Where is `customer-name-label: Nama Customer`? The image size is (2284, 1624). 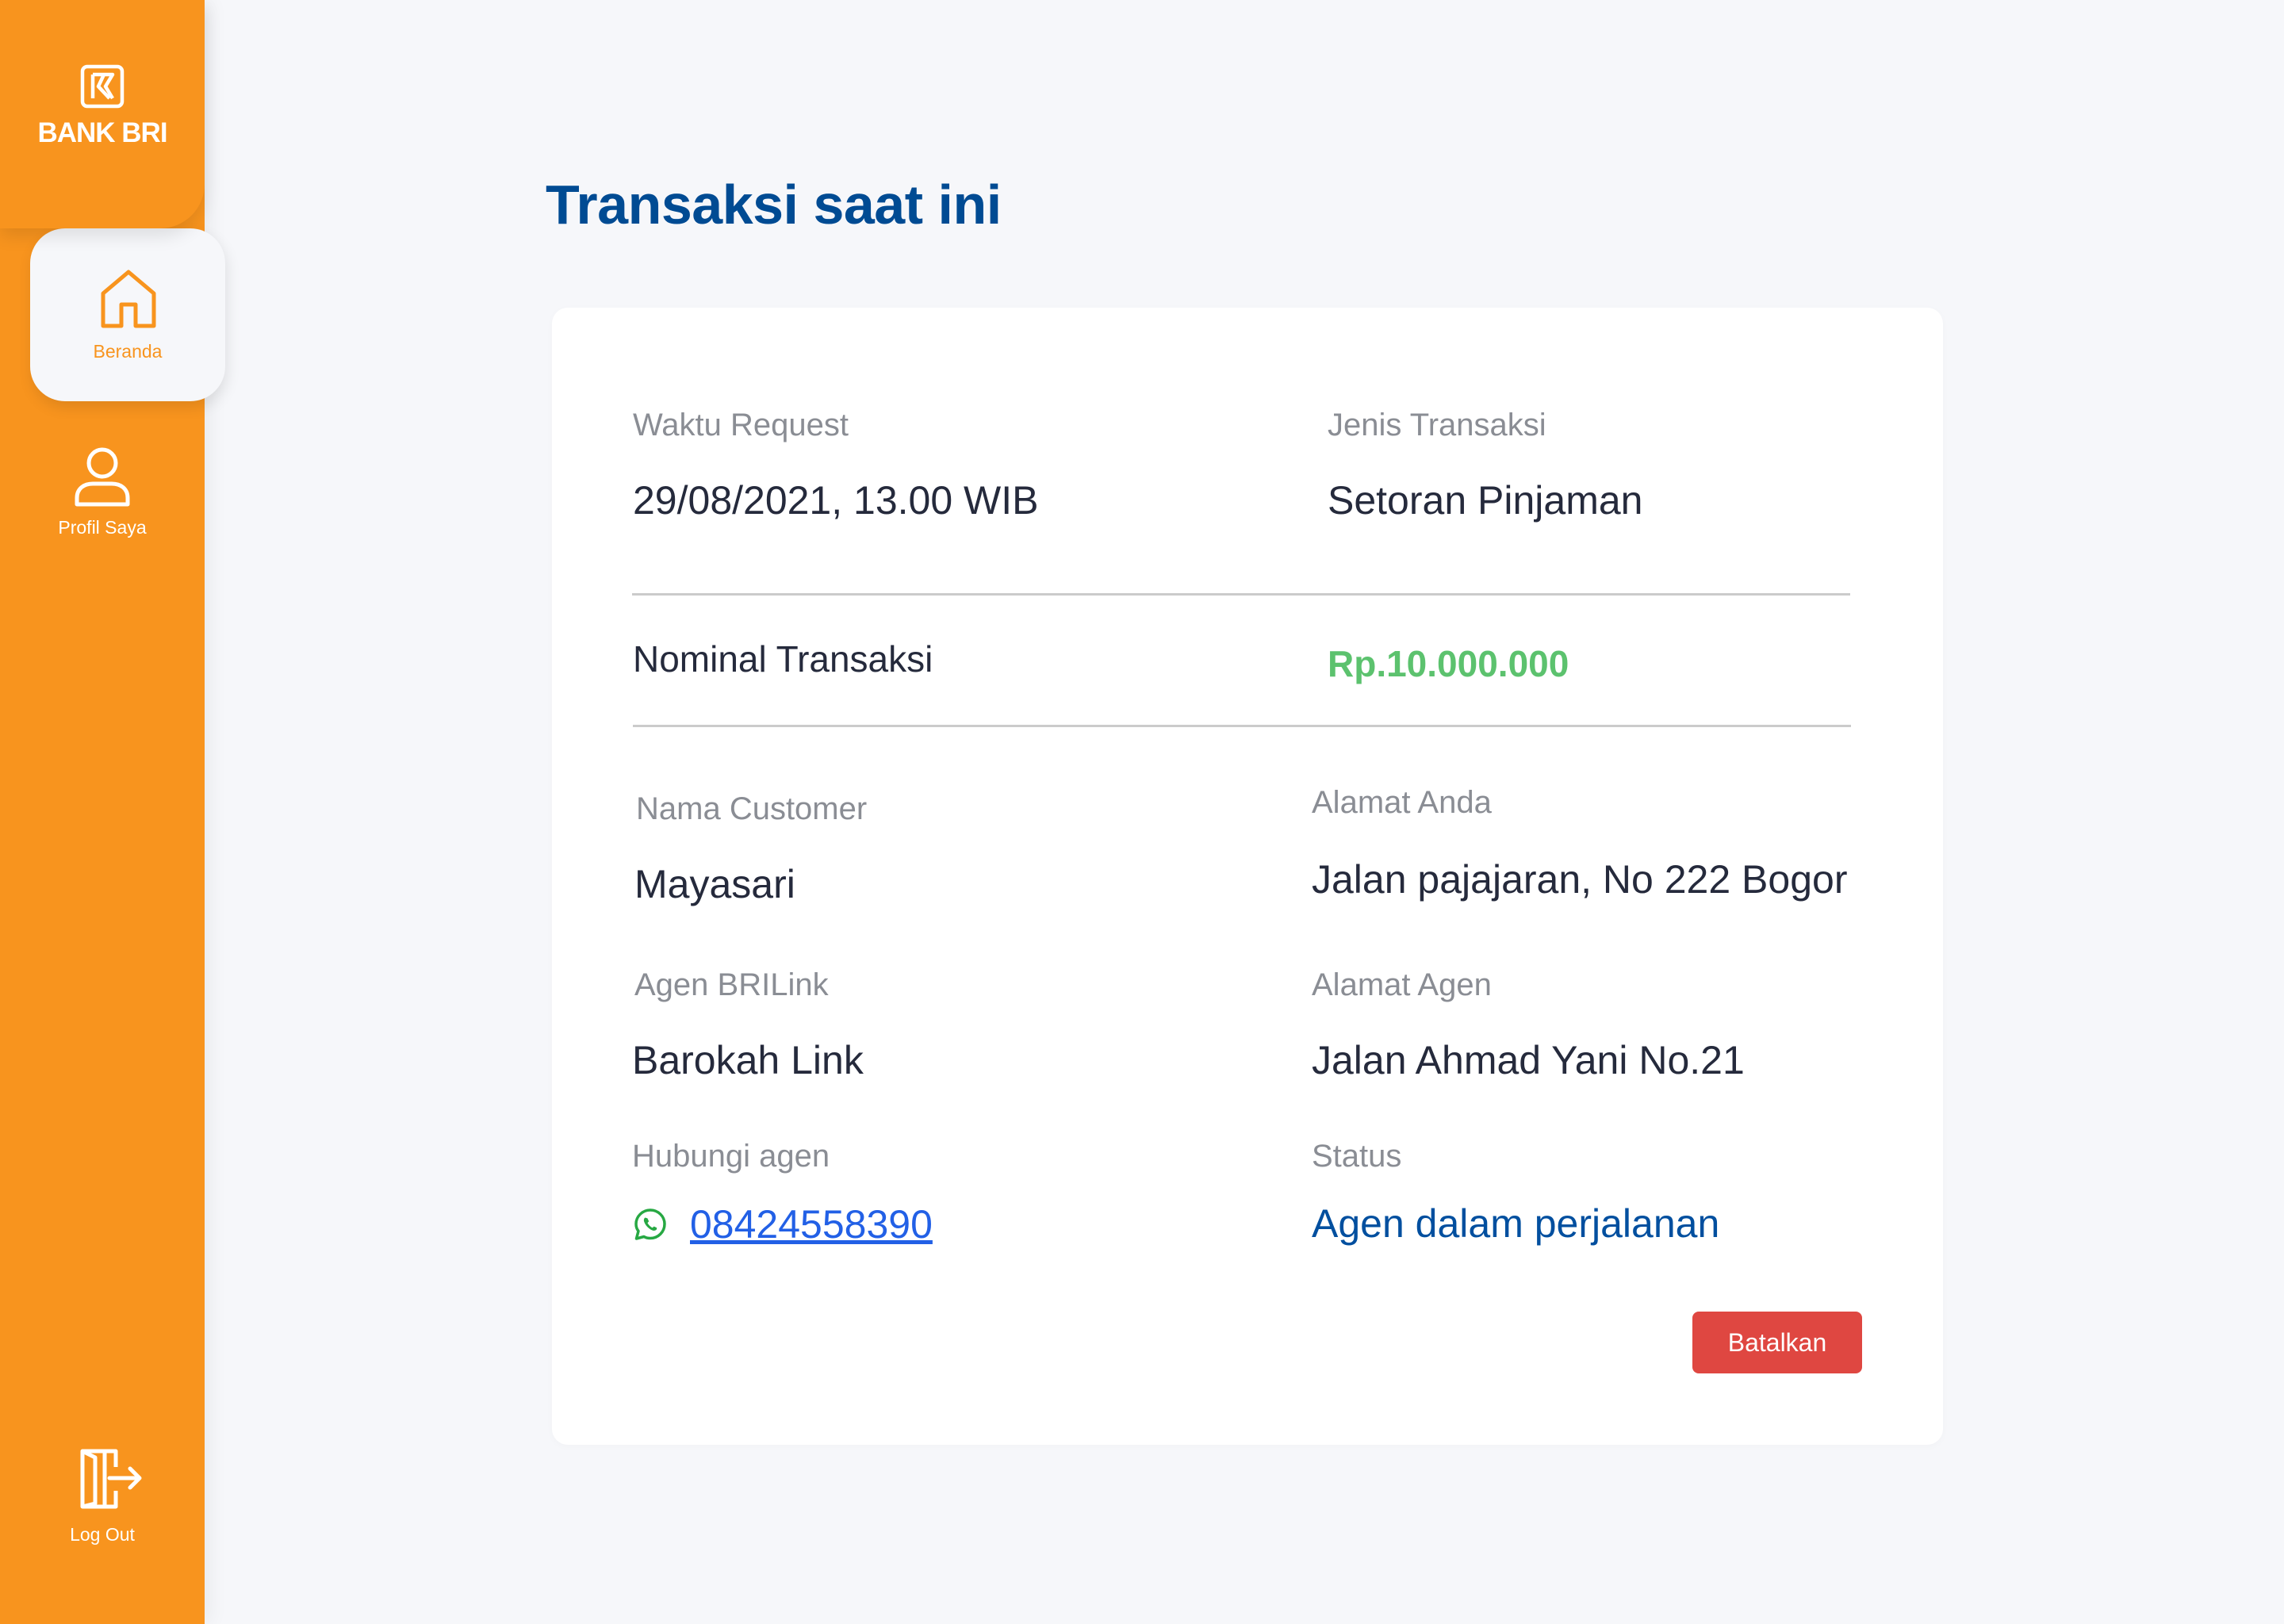 customer-name-label: Nama Customer is located at coordinates (752, 808).